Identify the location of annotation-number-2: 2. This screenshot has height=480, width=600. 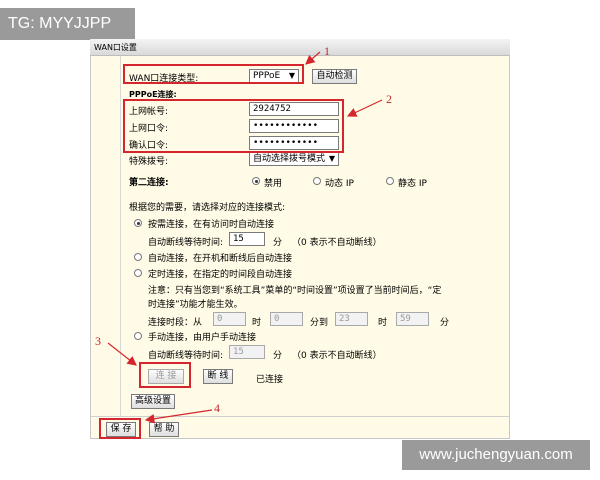
(389, 99).